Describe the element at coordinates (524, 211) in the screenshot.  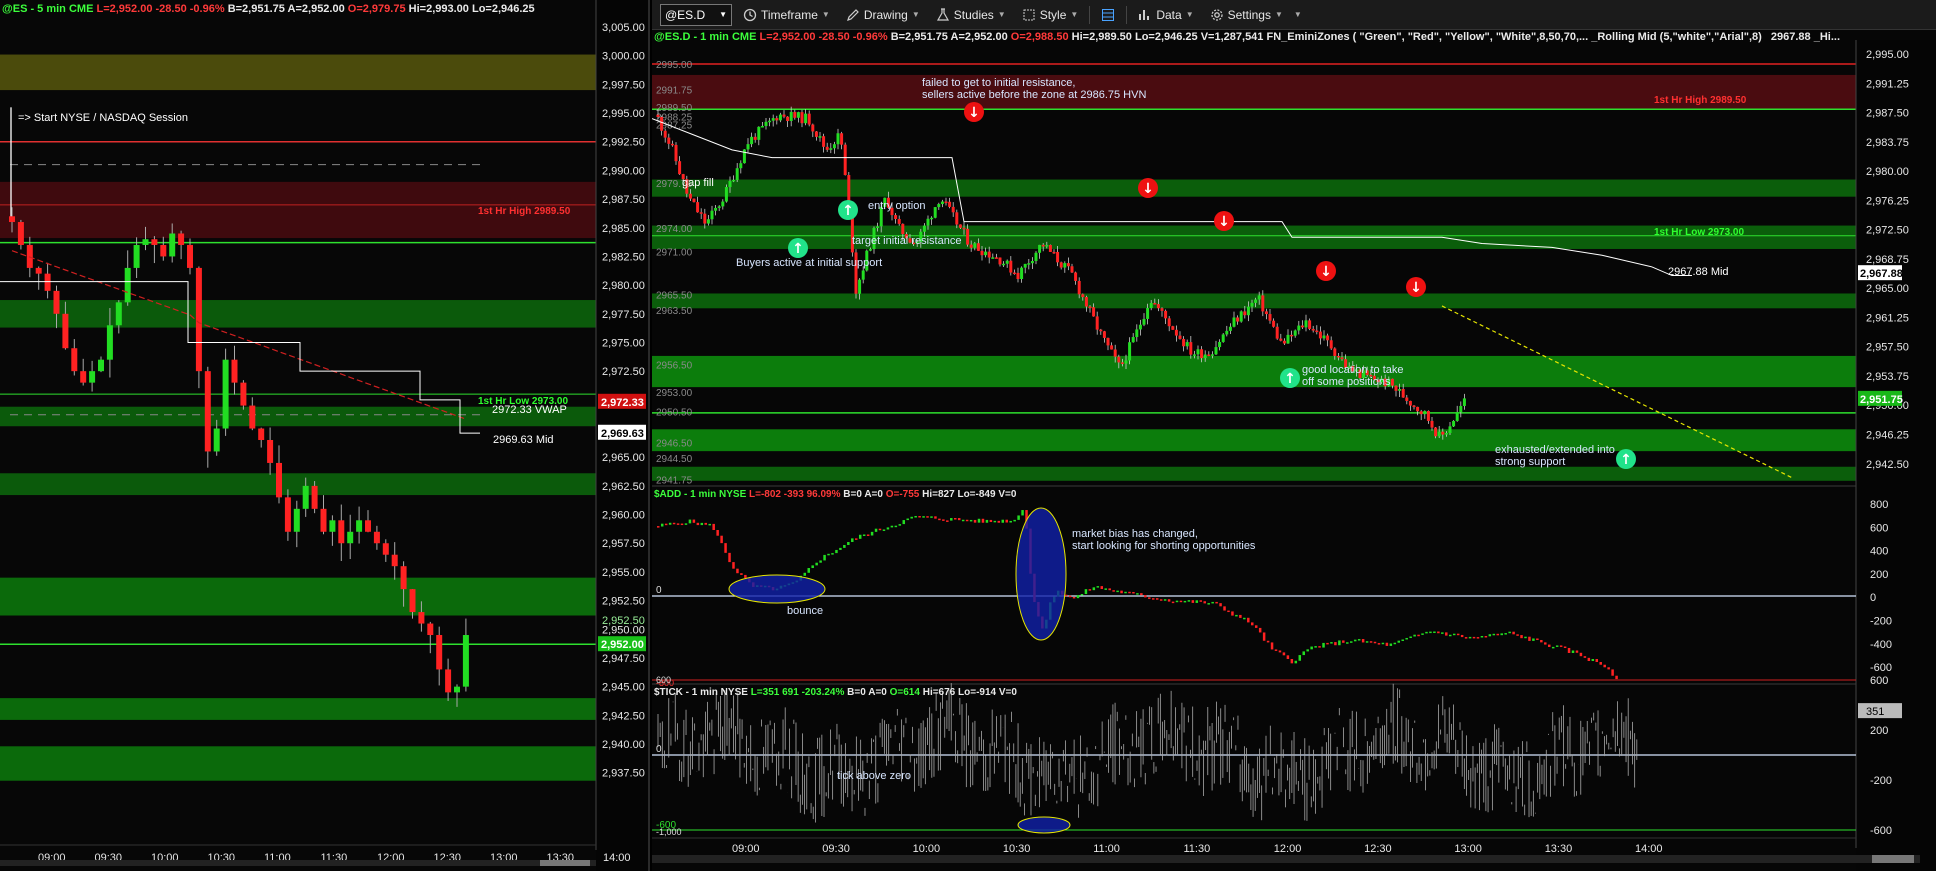
I see `left-hr-high-label: 1st Hr High 2989.50` at that location.